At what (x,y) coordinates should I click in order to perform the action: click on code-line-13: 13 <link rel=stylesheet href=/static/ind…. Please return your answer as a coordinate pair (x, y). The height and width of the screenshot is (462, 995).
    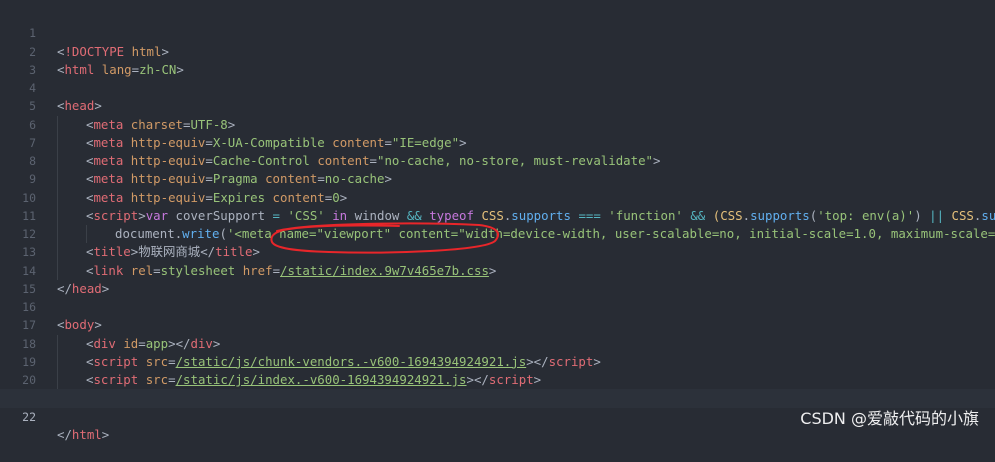
    Looking at the image, I should click on (497, 252).